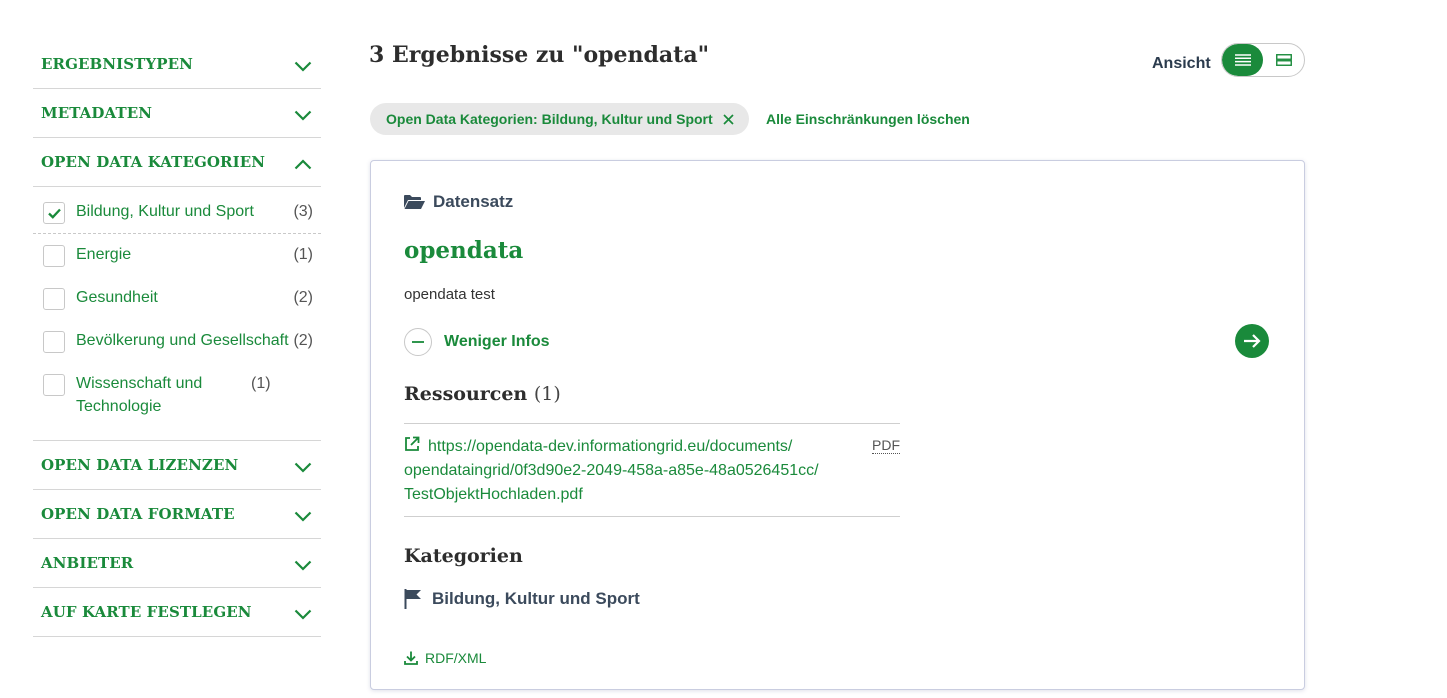  Describe the element at coordinates (138, 514) in the screenshot. I see `facet-title: OPEN DATA FORMATE` at that location.